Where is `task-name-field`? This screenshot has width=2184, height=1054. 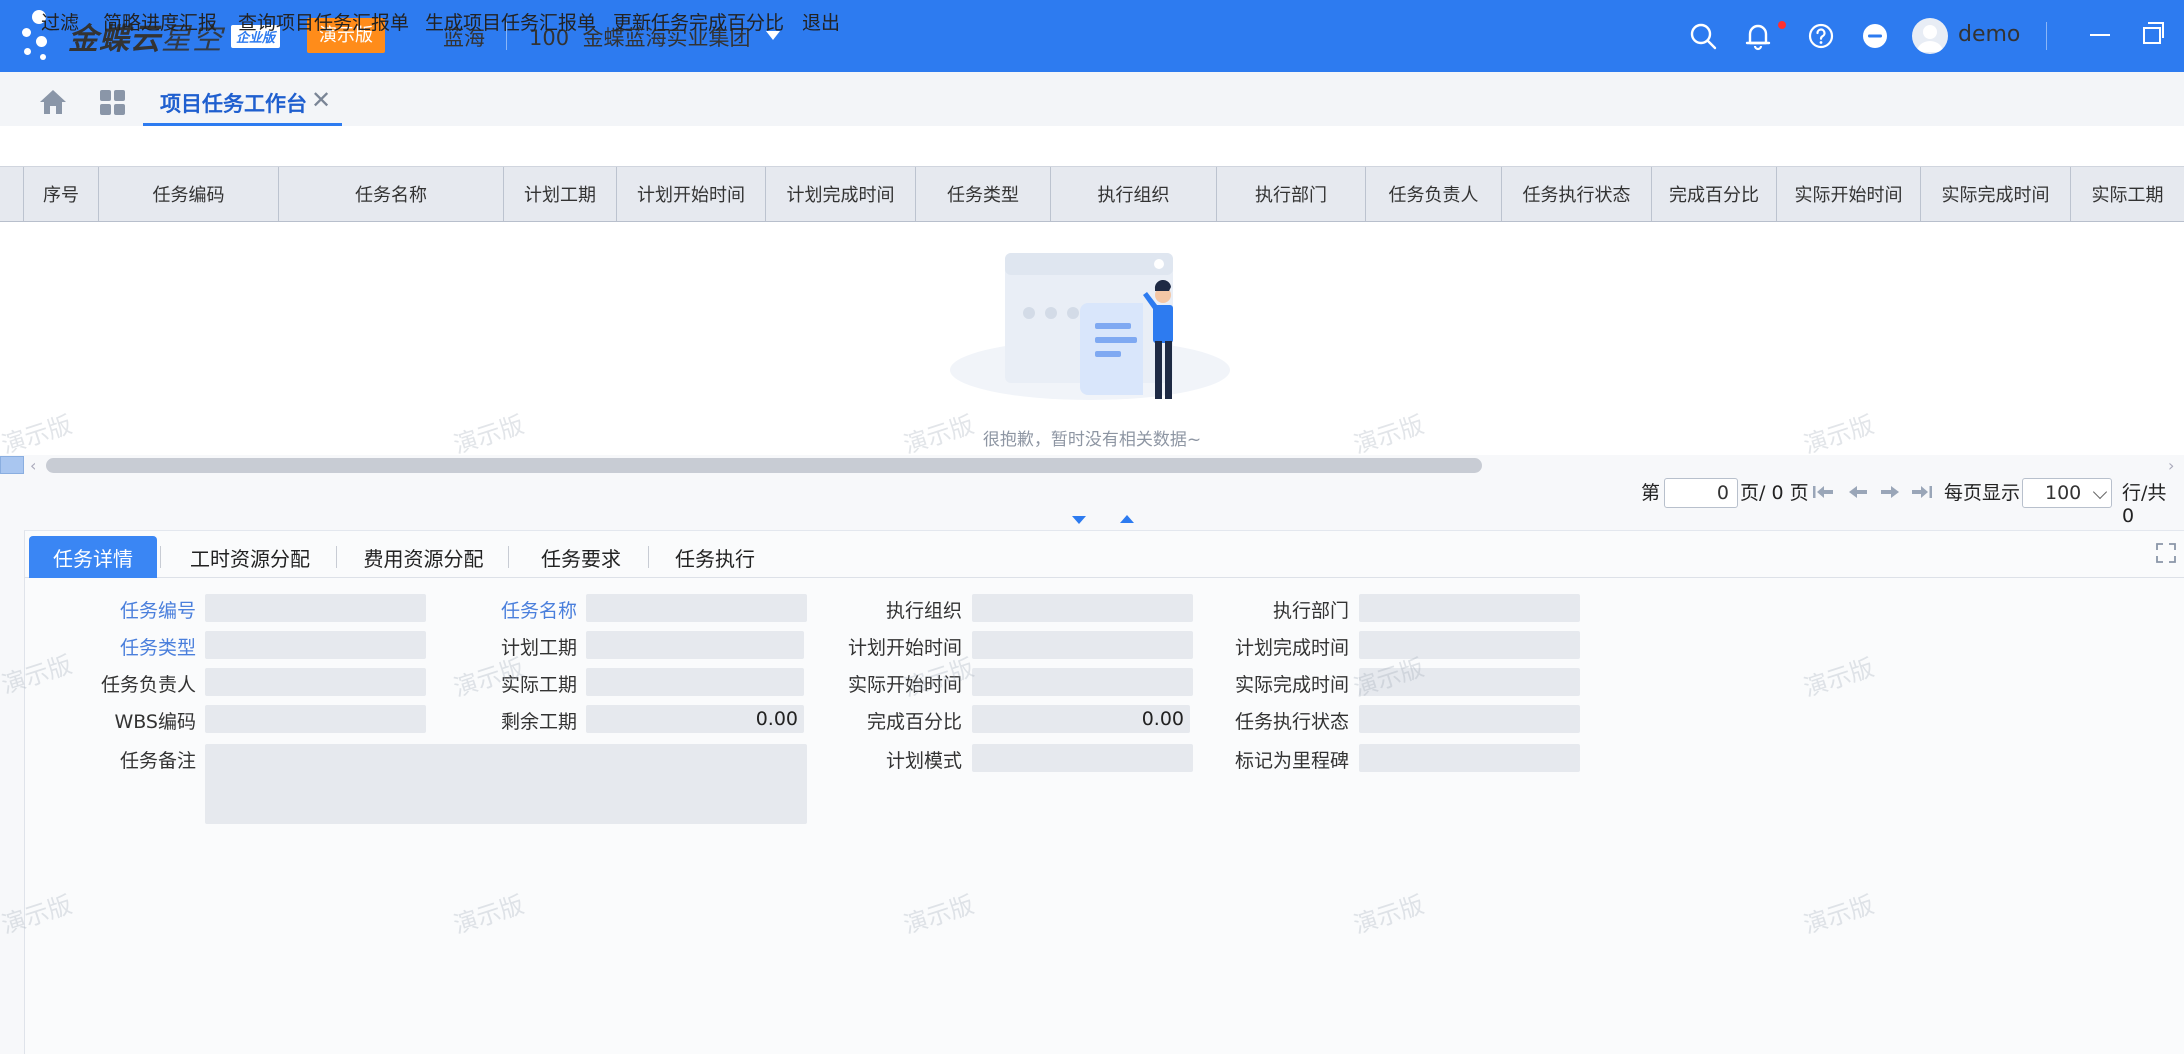
task-name-field is located at coordinates (696, 608).